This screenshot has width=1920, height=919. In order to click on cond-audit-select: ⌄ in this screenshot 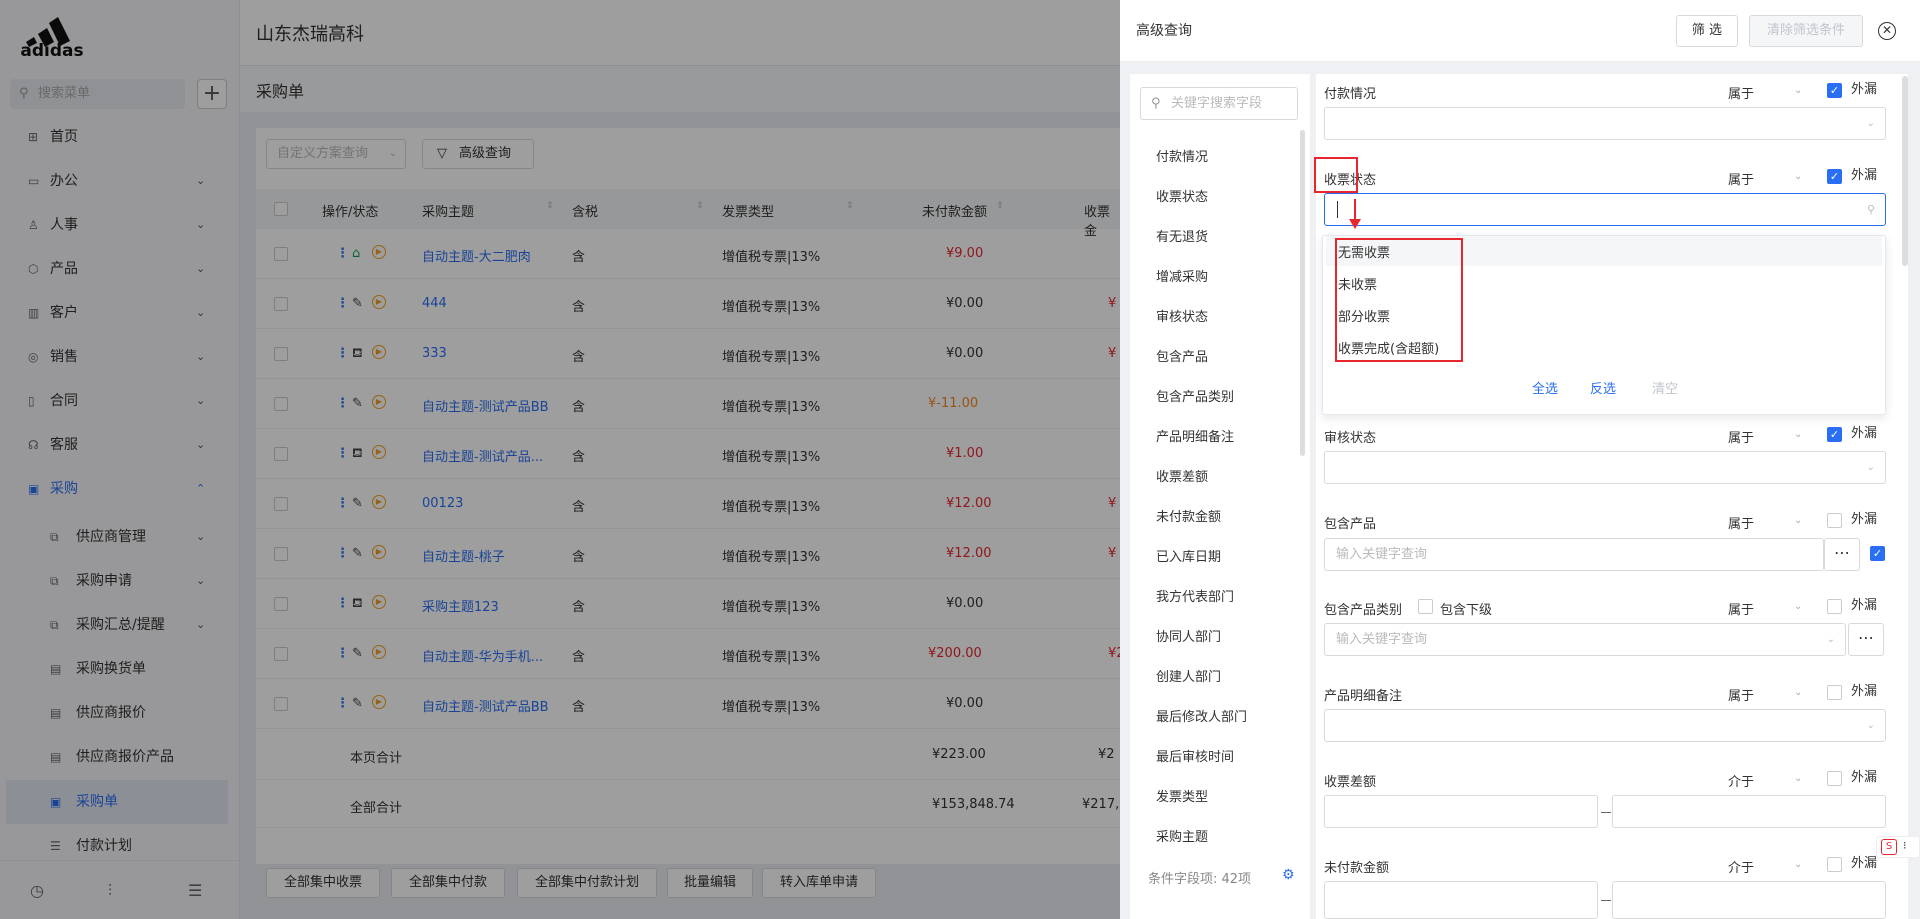, I will do `click(1605, 467)`.